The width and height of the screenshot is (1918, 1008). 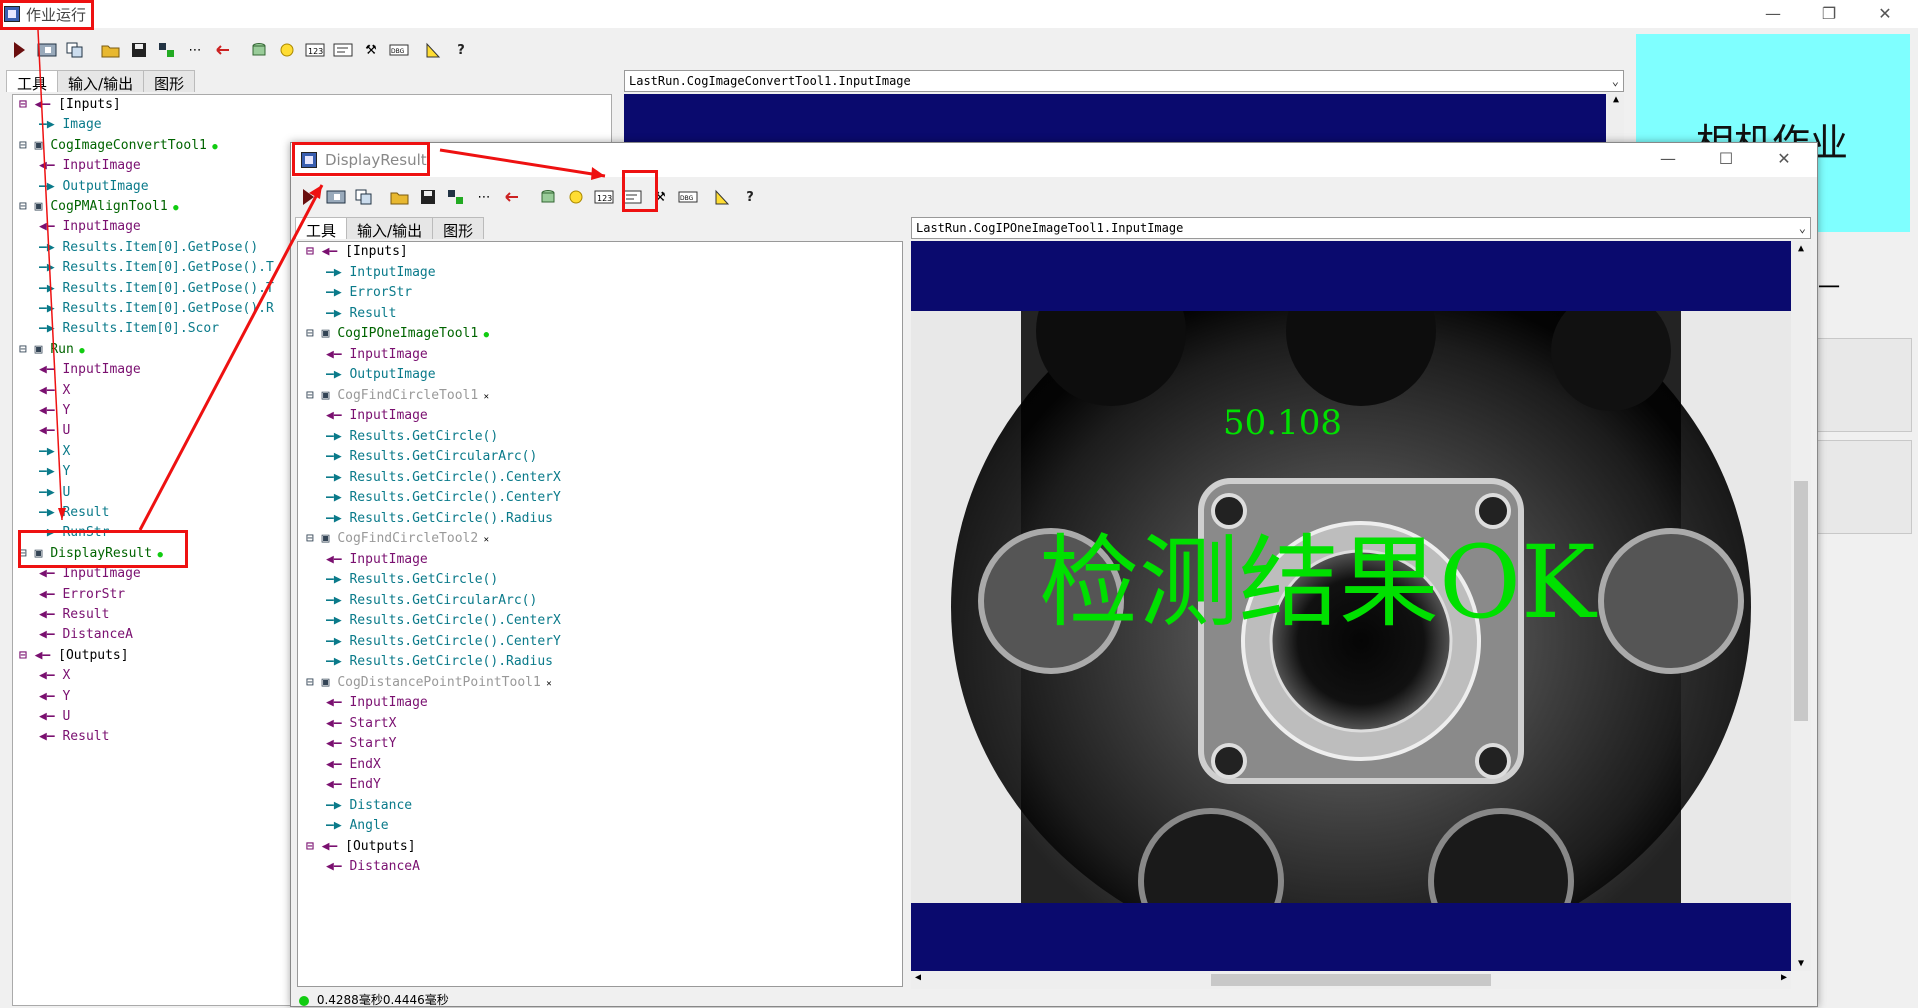 I want to click on tree-node: —▶ Results.GetCircularArc(), so click(x=431, y=457).